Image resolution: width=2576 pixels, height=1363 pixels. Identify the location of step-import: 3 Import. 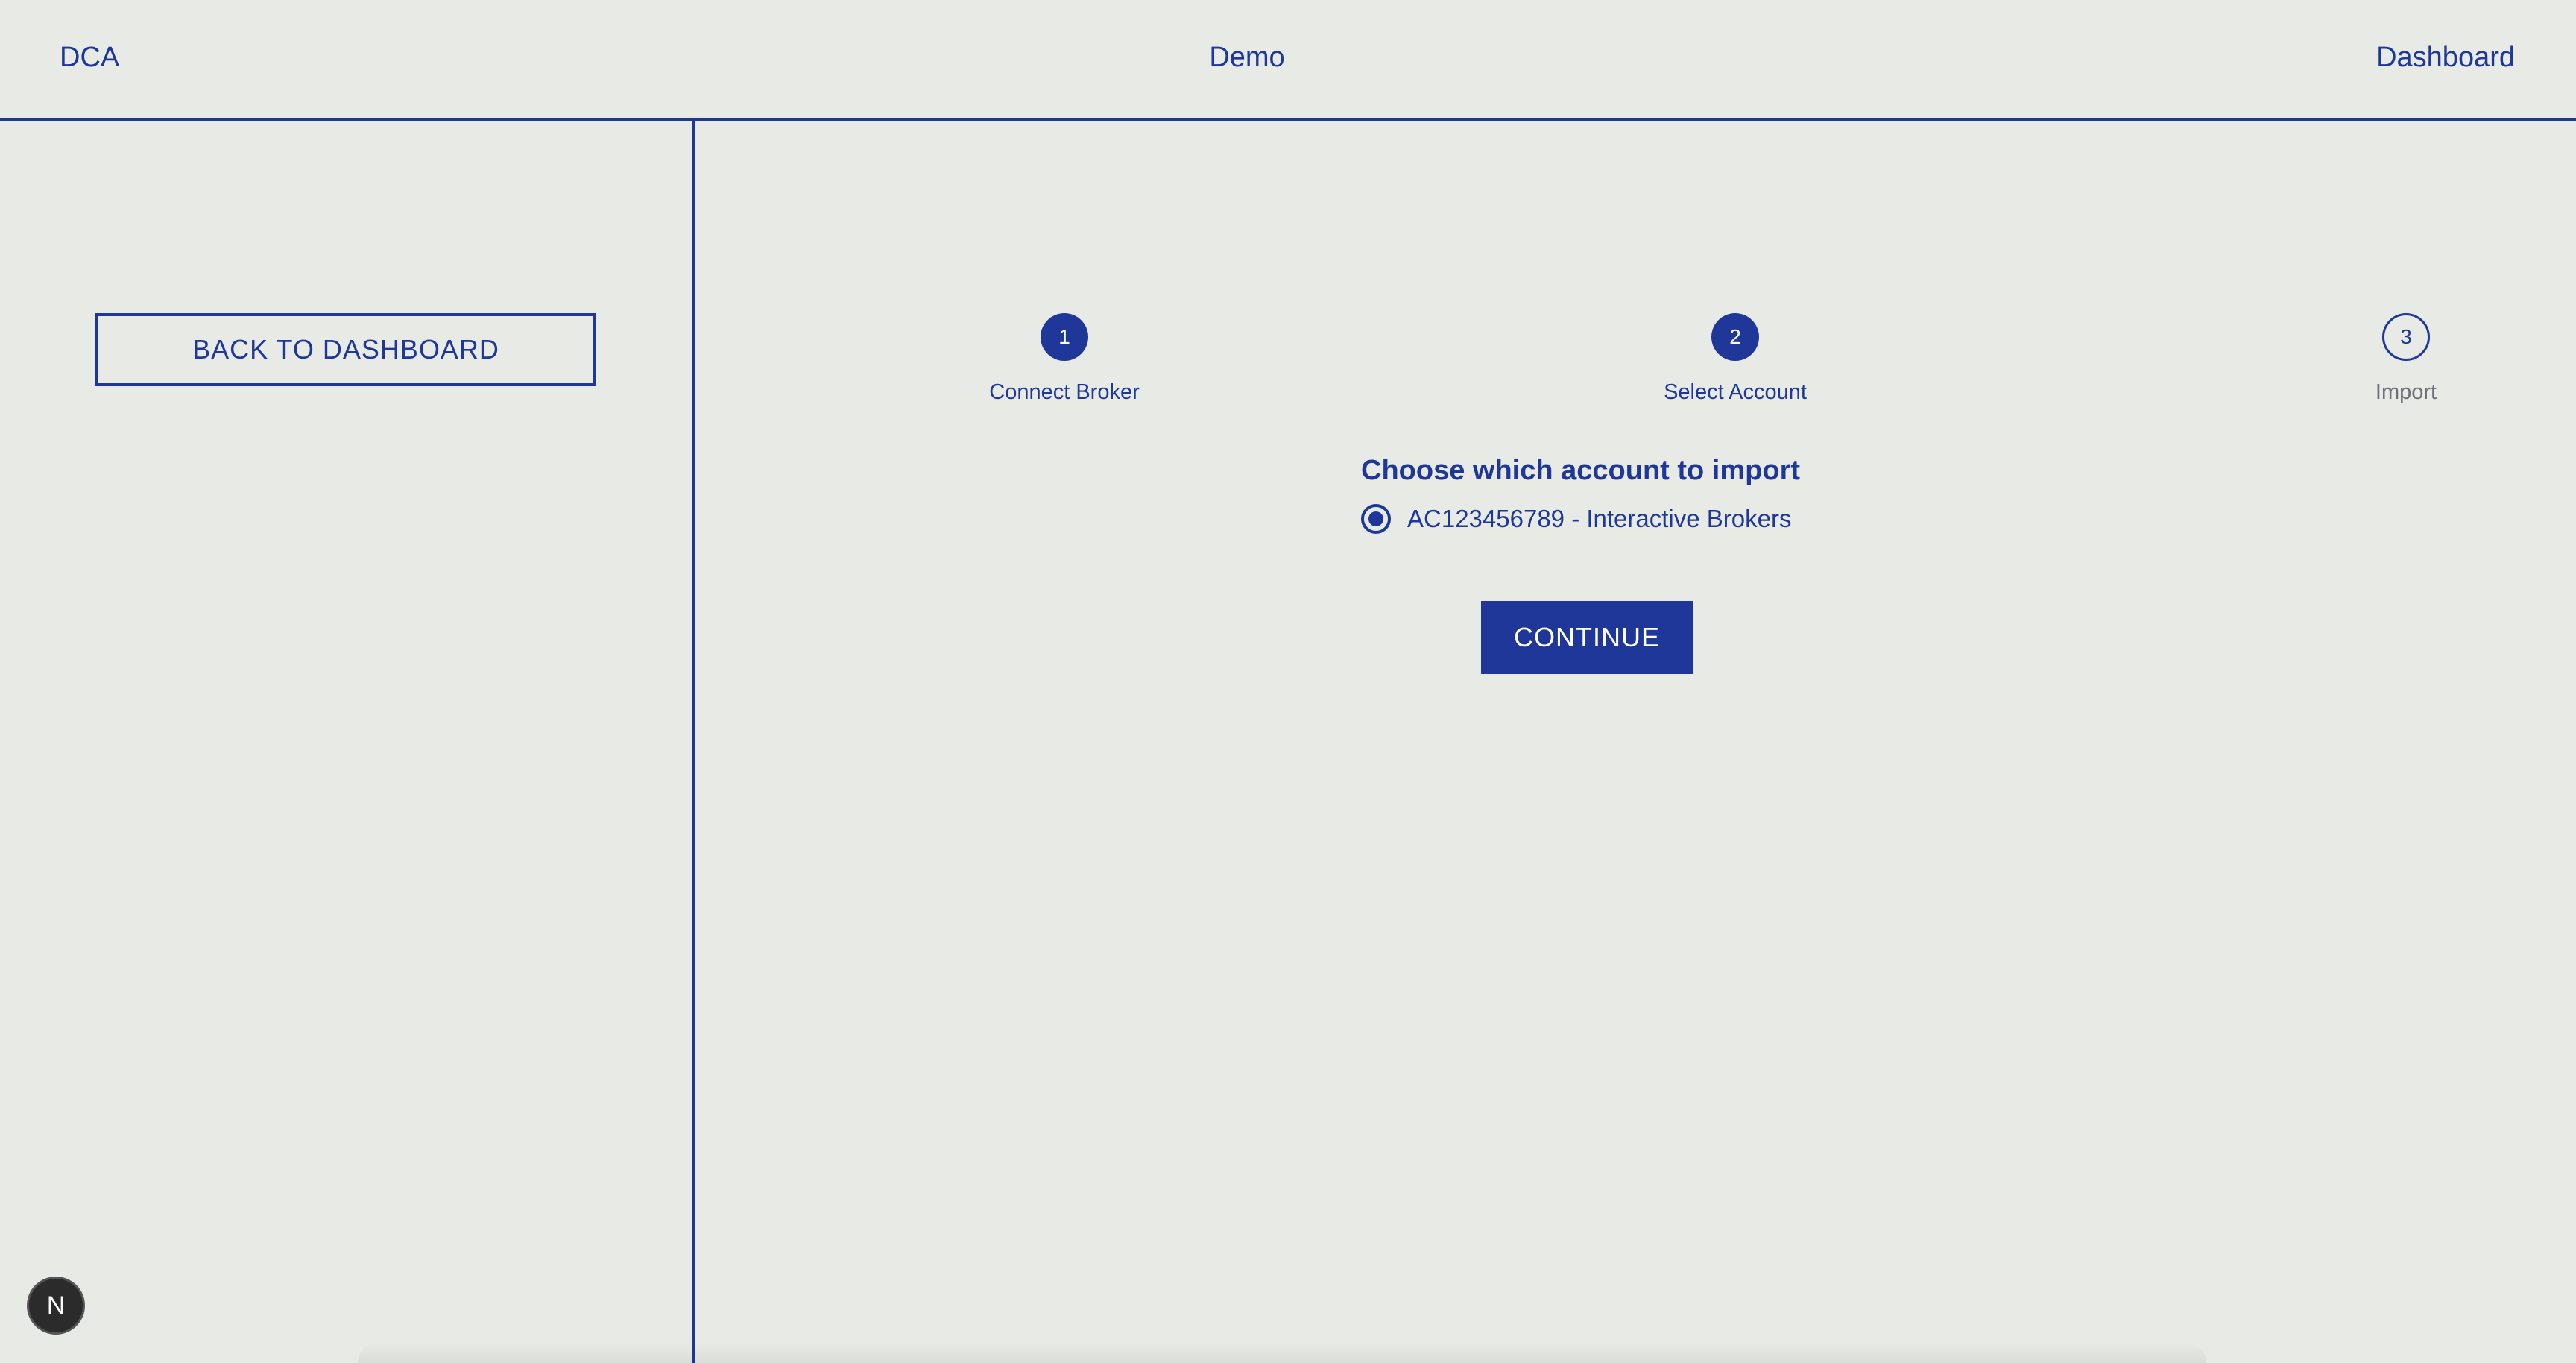
(2406, 359).